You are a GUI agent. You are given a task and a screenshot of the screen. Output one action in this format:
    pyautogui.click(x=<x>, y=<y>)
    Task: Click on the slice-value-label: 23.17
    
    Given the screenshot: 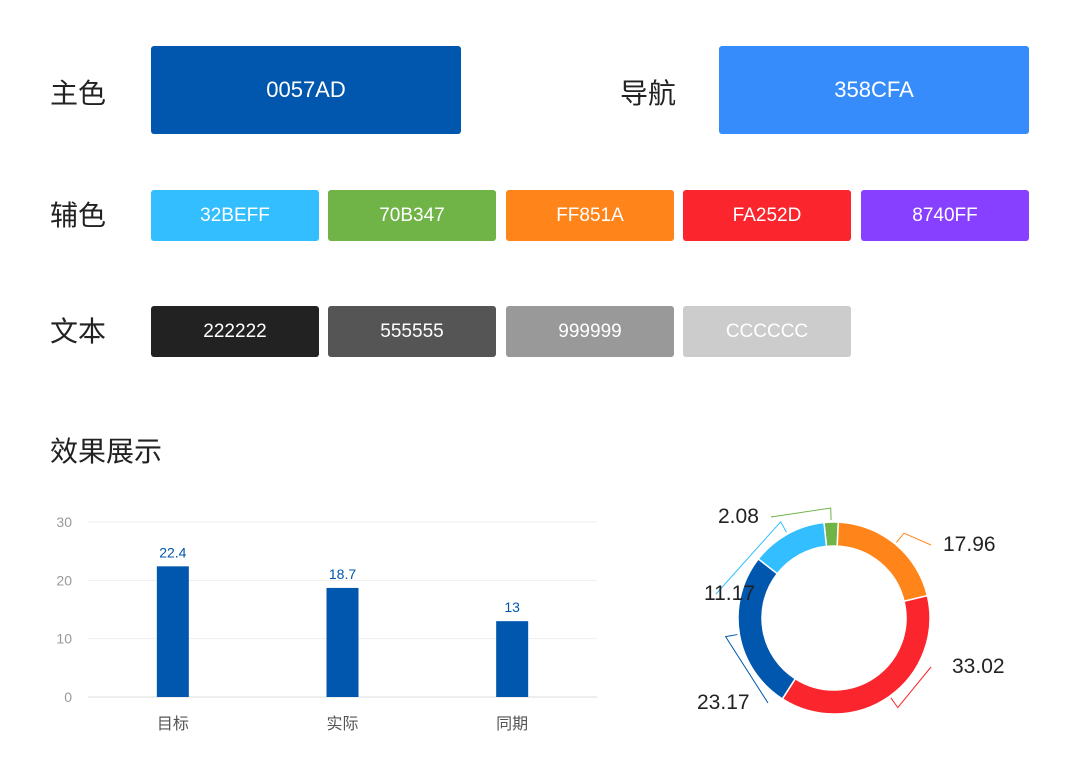 What is the action you would take?
    pyautogui.click(x=723, y=702)
    